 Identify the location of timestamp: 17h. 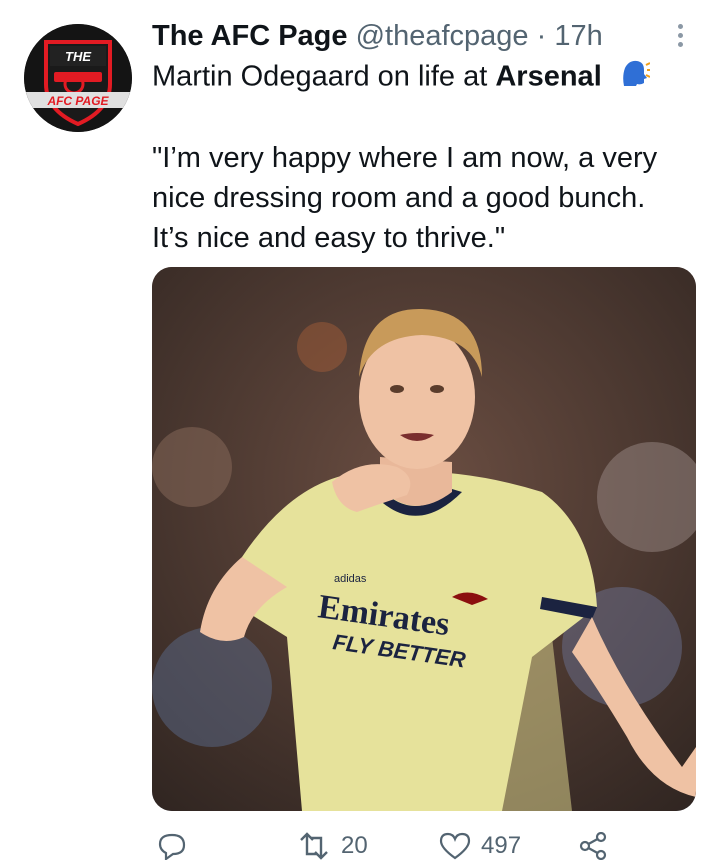
(578, 36).